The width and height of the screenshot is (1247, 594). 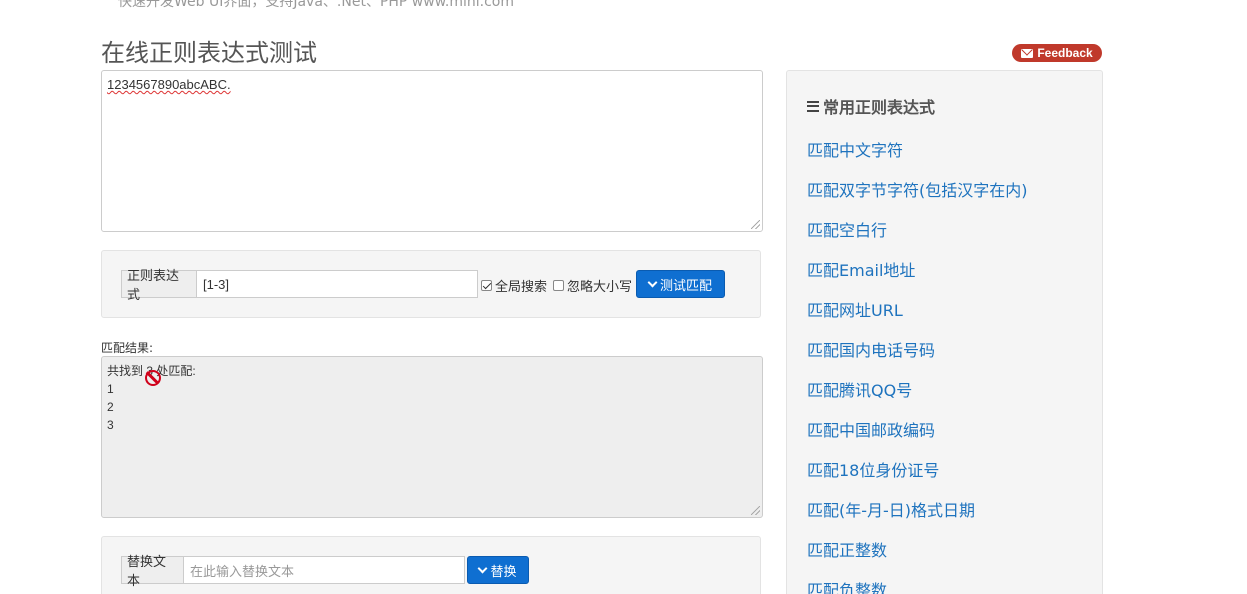 I want to click on sidebar-heading-label: 常用正则表达式, so click(x=879, y=107).